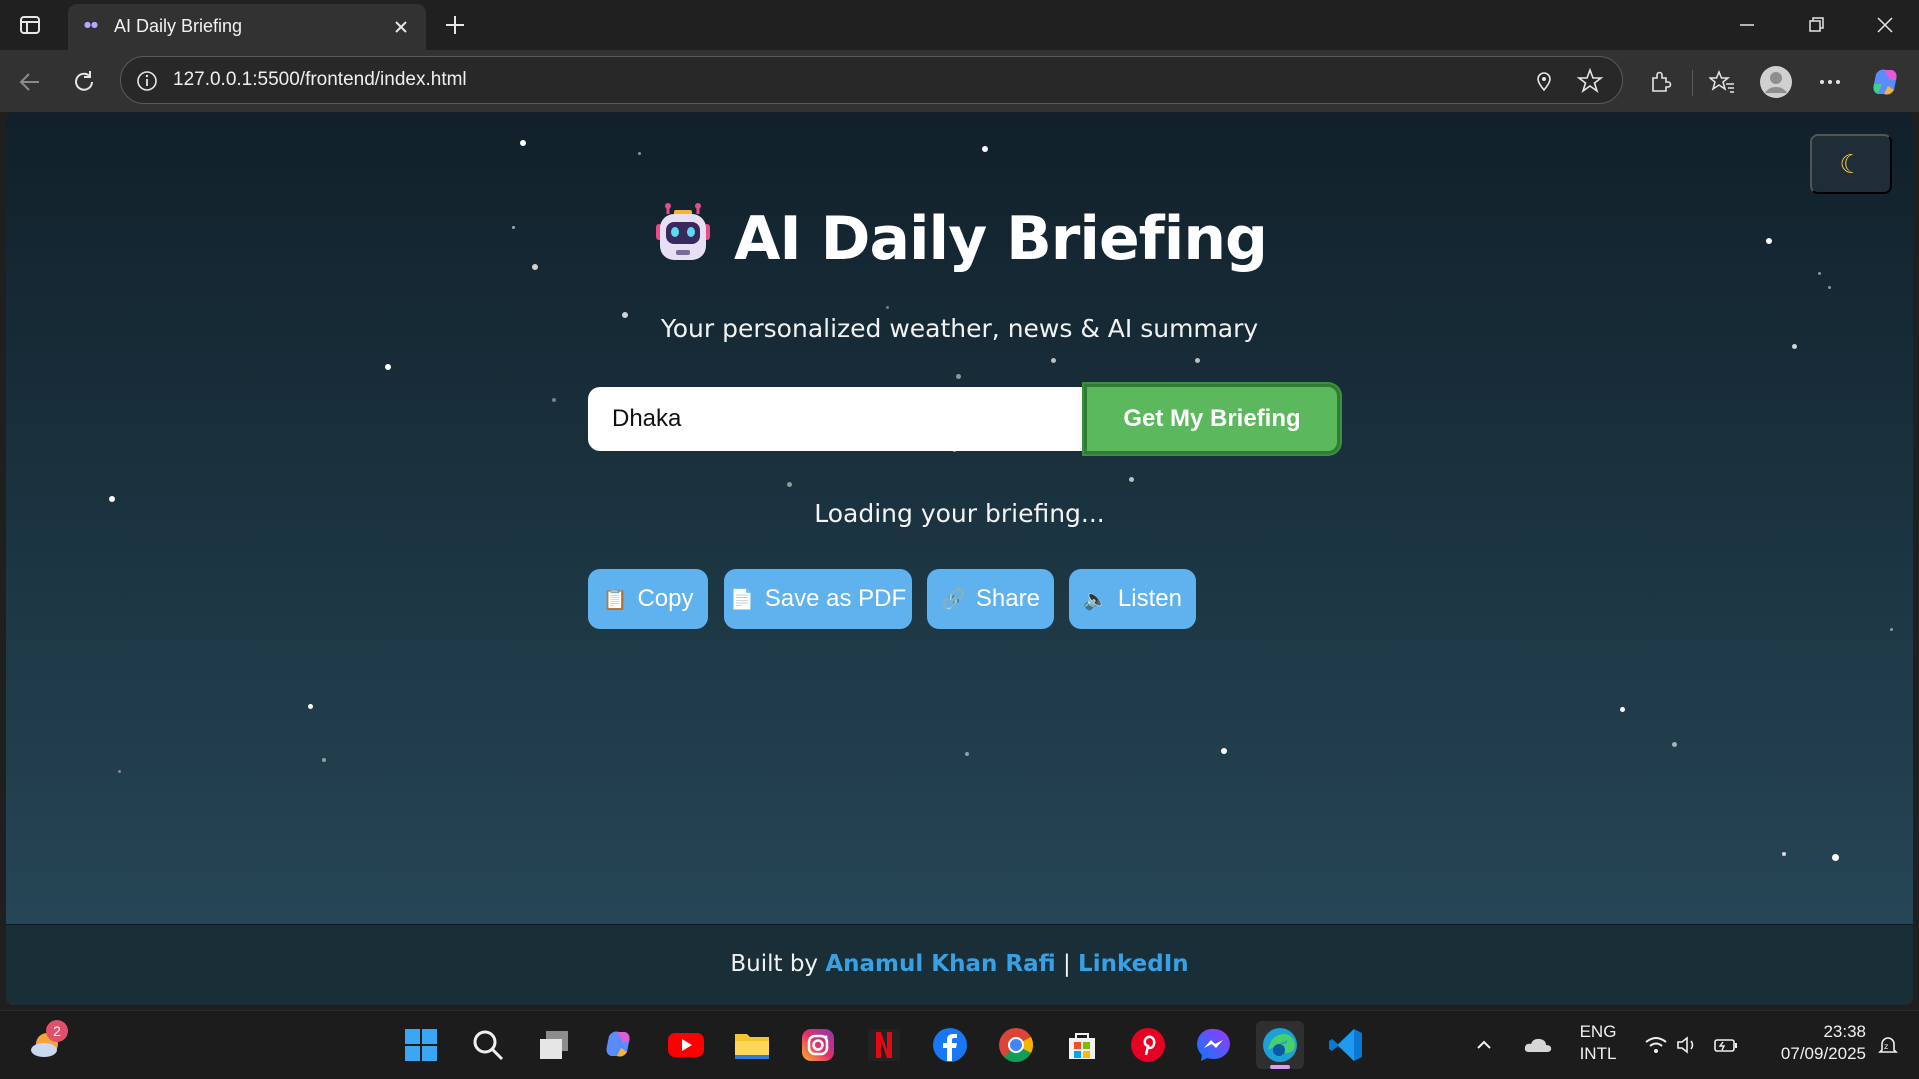 This screenshot has height=1079, width=1919. I want to click on theme-toggle-button: ☾, so click(1851, 164).